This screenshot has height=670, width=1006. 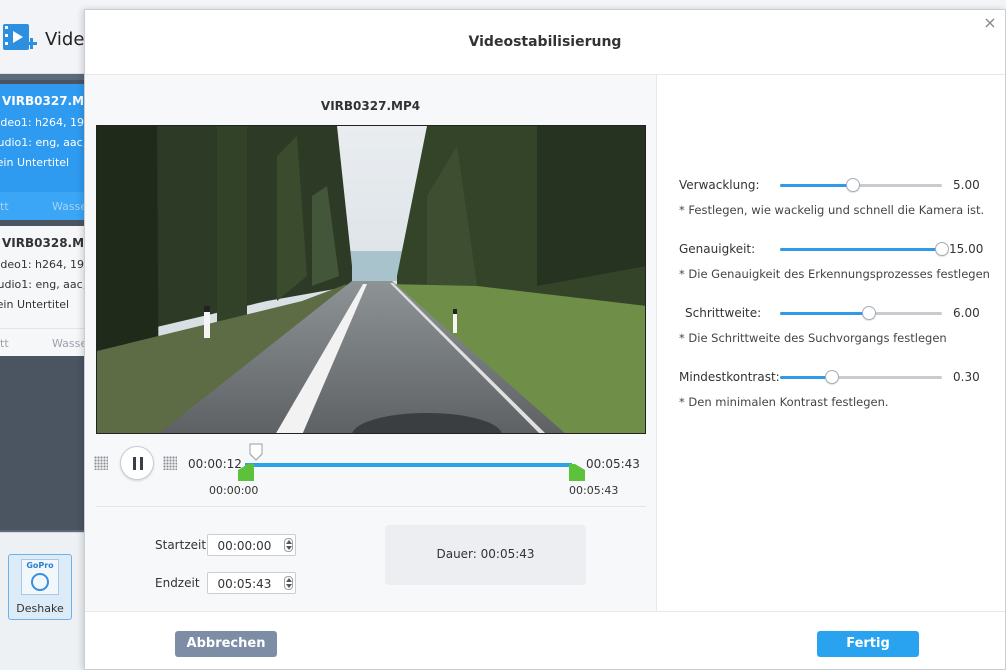 I want to click on footer-divider, so click(x=545, y=611).